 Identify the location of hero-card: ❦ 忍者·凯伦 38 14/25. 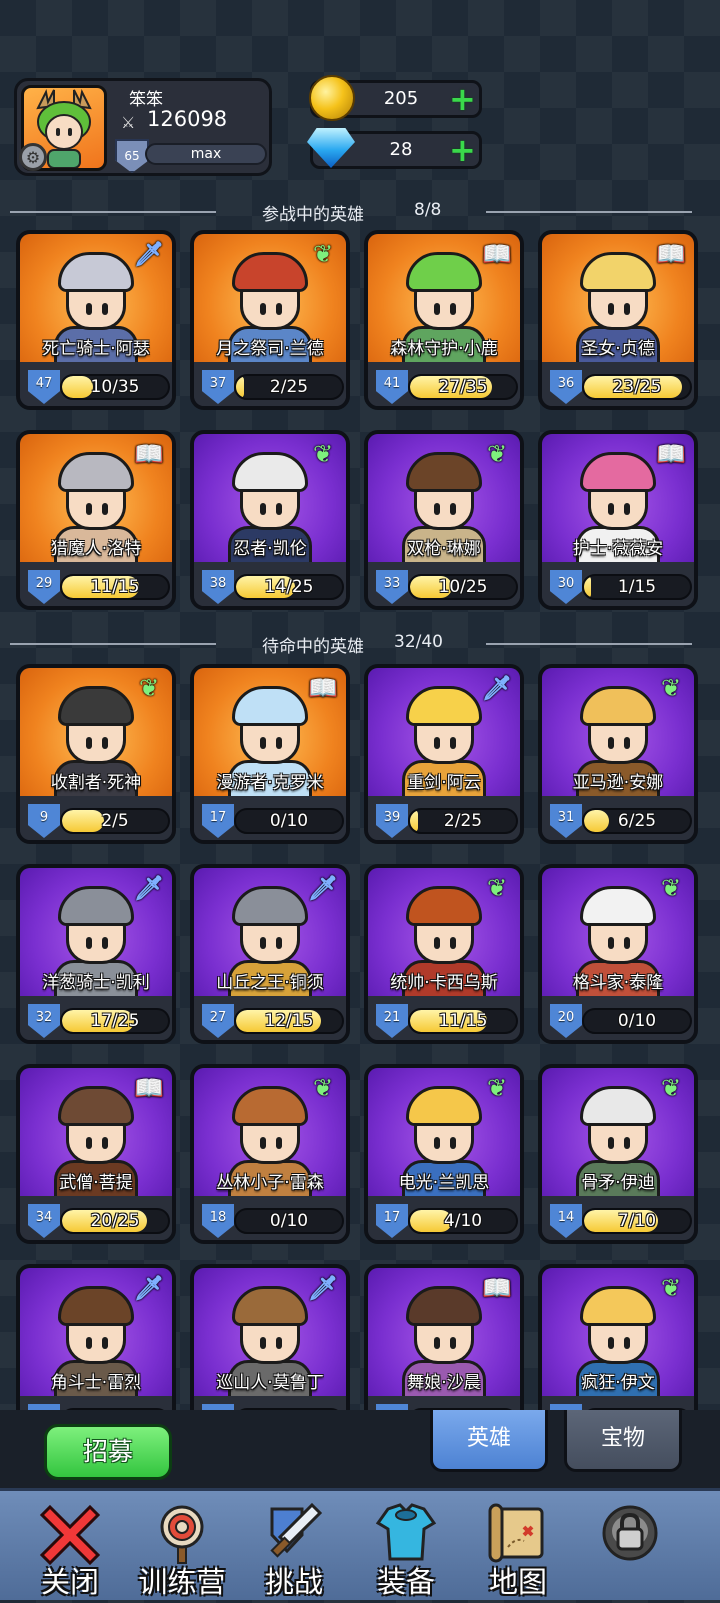
(270, 520).